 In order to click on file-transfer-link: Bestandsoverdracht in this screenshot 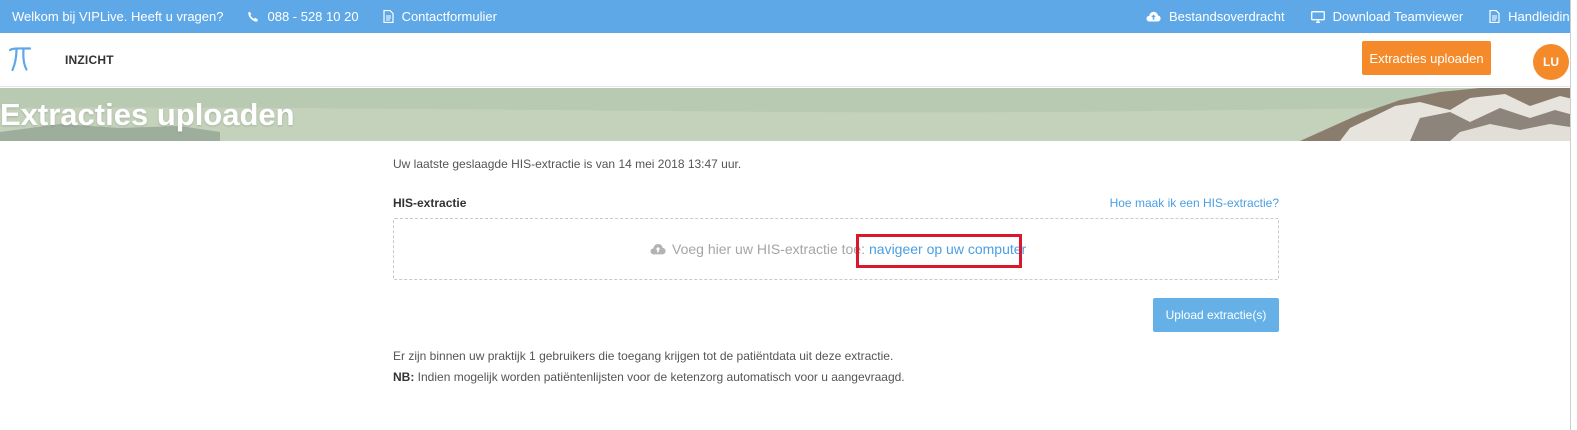, I will do `click(1215, 16)`.